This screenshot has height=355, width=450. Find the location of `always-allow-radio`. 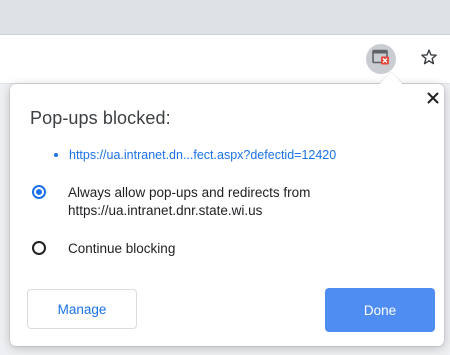

always-allow-radio is located at coordinates (39, 192).